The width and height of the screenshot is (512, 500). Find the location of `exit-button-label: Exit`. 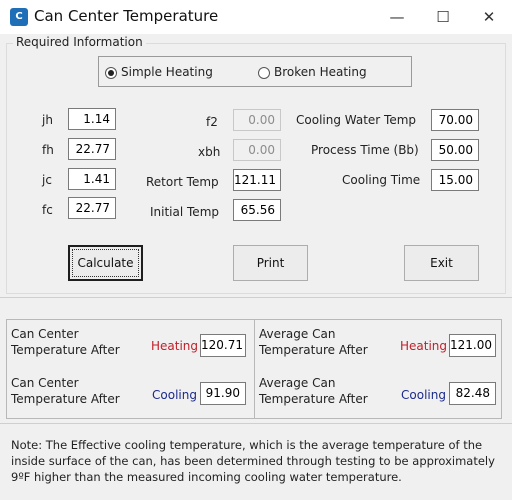

exit-button-label: Exit is located at coordinates (441, 263).